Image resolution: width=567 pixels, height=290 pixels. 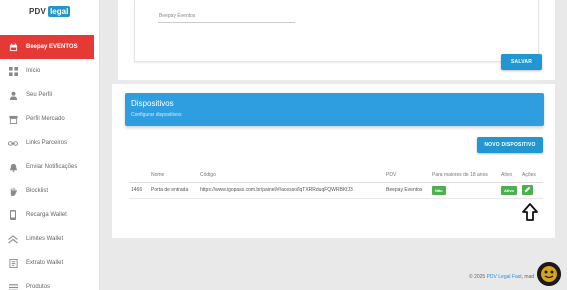 I want to click on store-icon, so click(x=13, y=119).